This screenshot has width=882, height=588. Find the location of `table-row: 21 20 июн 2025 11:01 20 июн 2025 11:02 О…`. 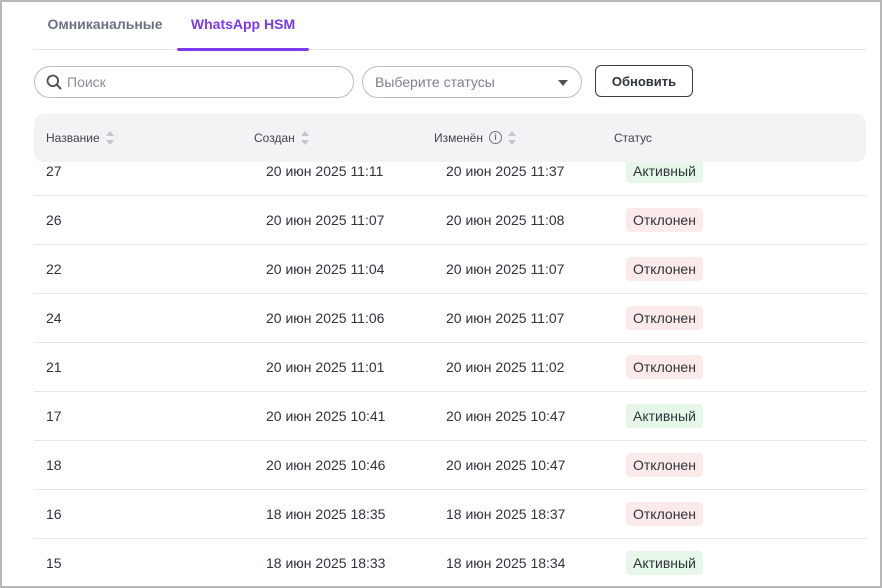

table-row: 21 20 июн 2025 11:01 20 июн 2025 11:02 О… is located at coordinates (450, 367).